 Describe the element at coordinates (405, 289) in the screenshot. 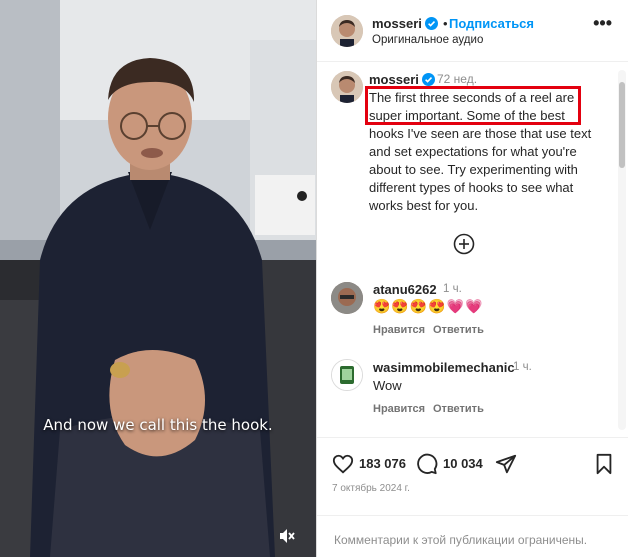

I see `comment-username: atanu6262` at that location.